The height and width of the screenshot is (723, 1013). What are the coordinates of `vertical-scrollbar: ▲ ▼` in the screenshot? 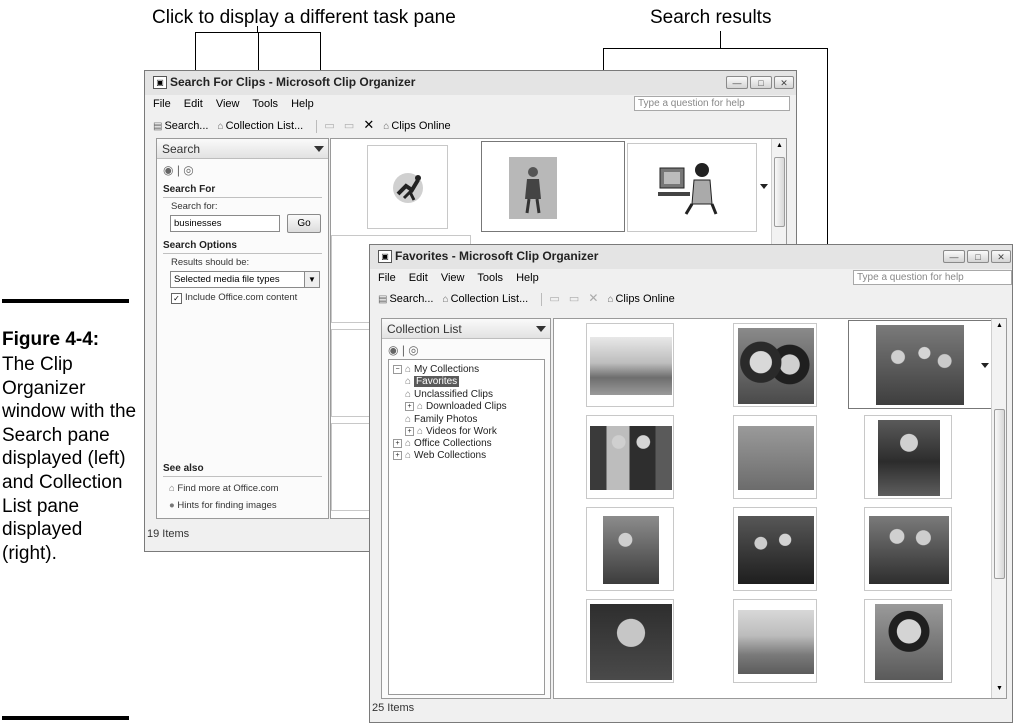 It's located at (998, 508).